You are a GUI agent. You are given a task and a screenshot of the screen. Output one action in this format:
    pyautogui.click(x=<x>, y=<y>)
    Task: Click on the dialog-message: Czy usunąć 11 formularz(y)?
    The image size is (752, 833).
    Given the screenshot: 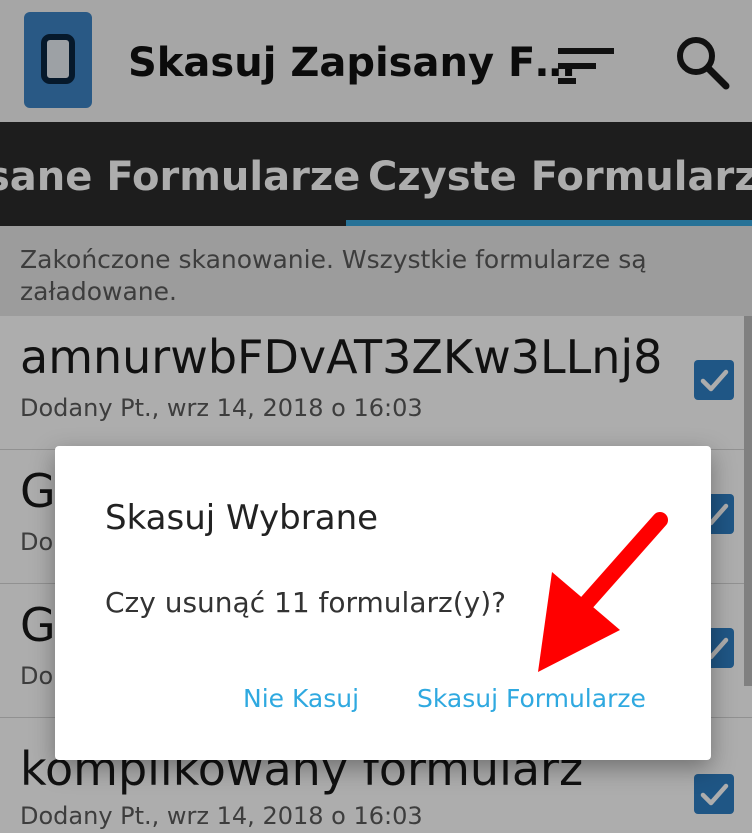 What is the action you would take?
    pyautogui.click(x=305, y=602)
    